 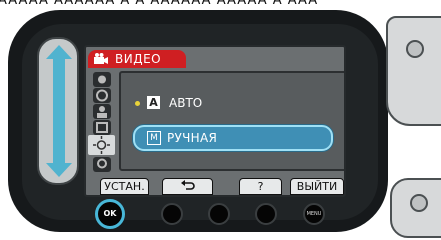 I want to click on category-icons, so click(x=101, y=121).